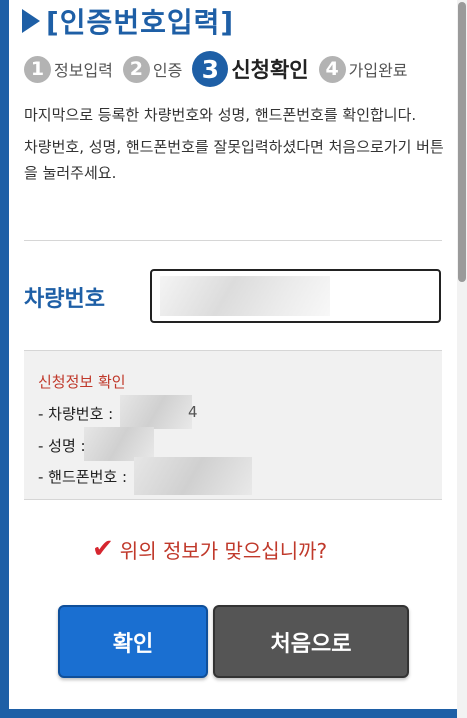 This screenshot has height=718, width=467. Describe the element at coordinates (270, 70) in the screenshot. I see `step-3-label: 신청확인` at that location.